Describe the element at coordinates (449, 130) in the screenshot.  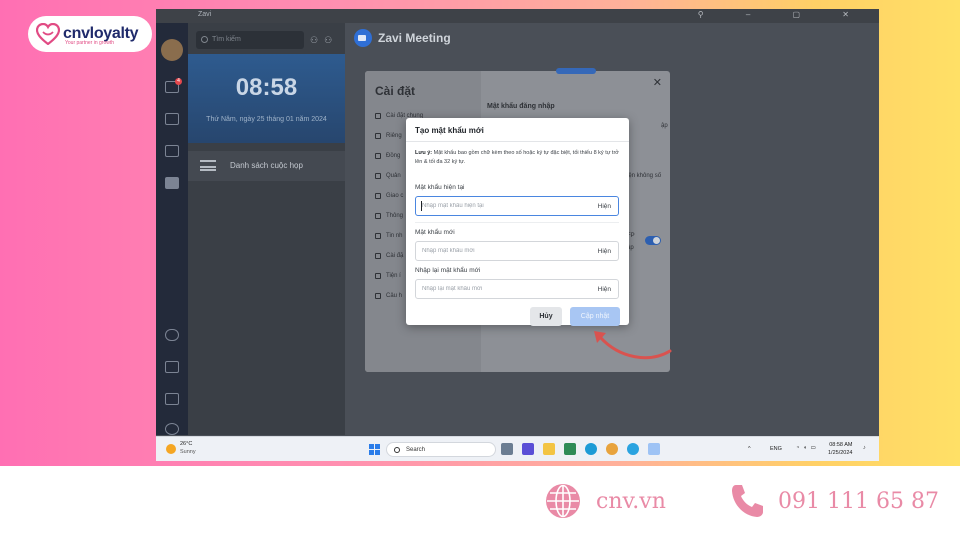
I see `modal-title: Tạo mật khẩu mới` at that location.